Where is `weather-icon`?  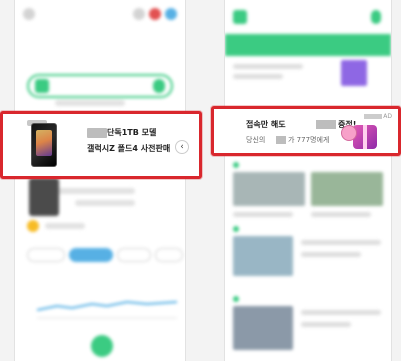
weather-icon is located at coordinates (33, 226).